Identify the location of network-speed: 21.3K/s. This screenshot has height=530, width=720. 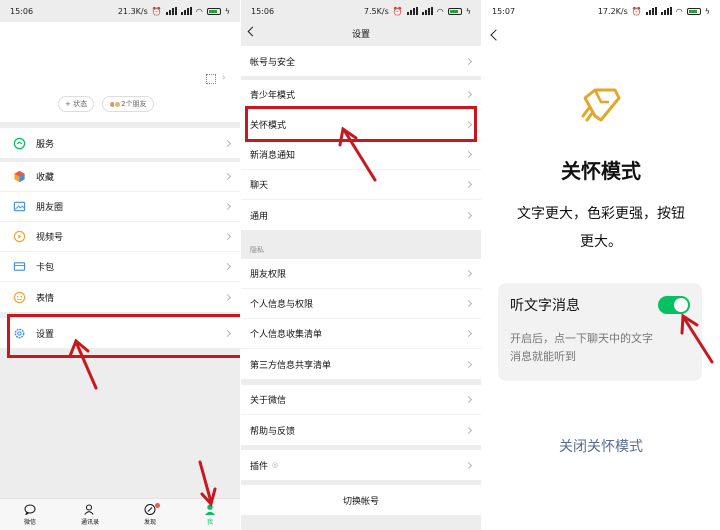
(132, 11).